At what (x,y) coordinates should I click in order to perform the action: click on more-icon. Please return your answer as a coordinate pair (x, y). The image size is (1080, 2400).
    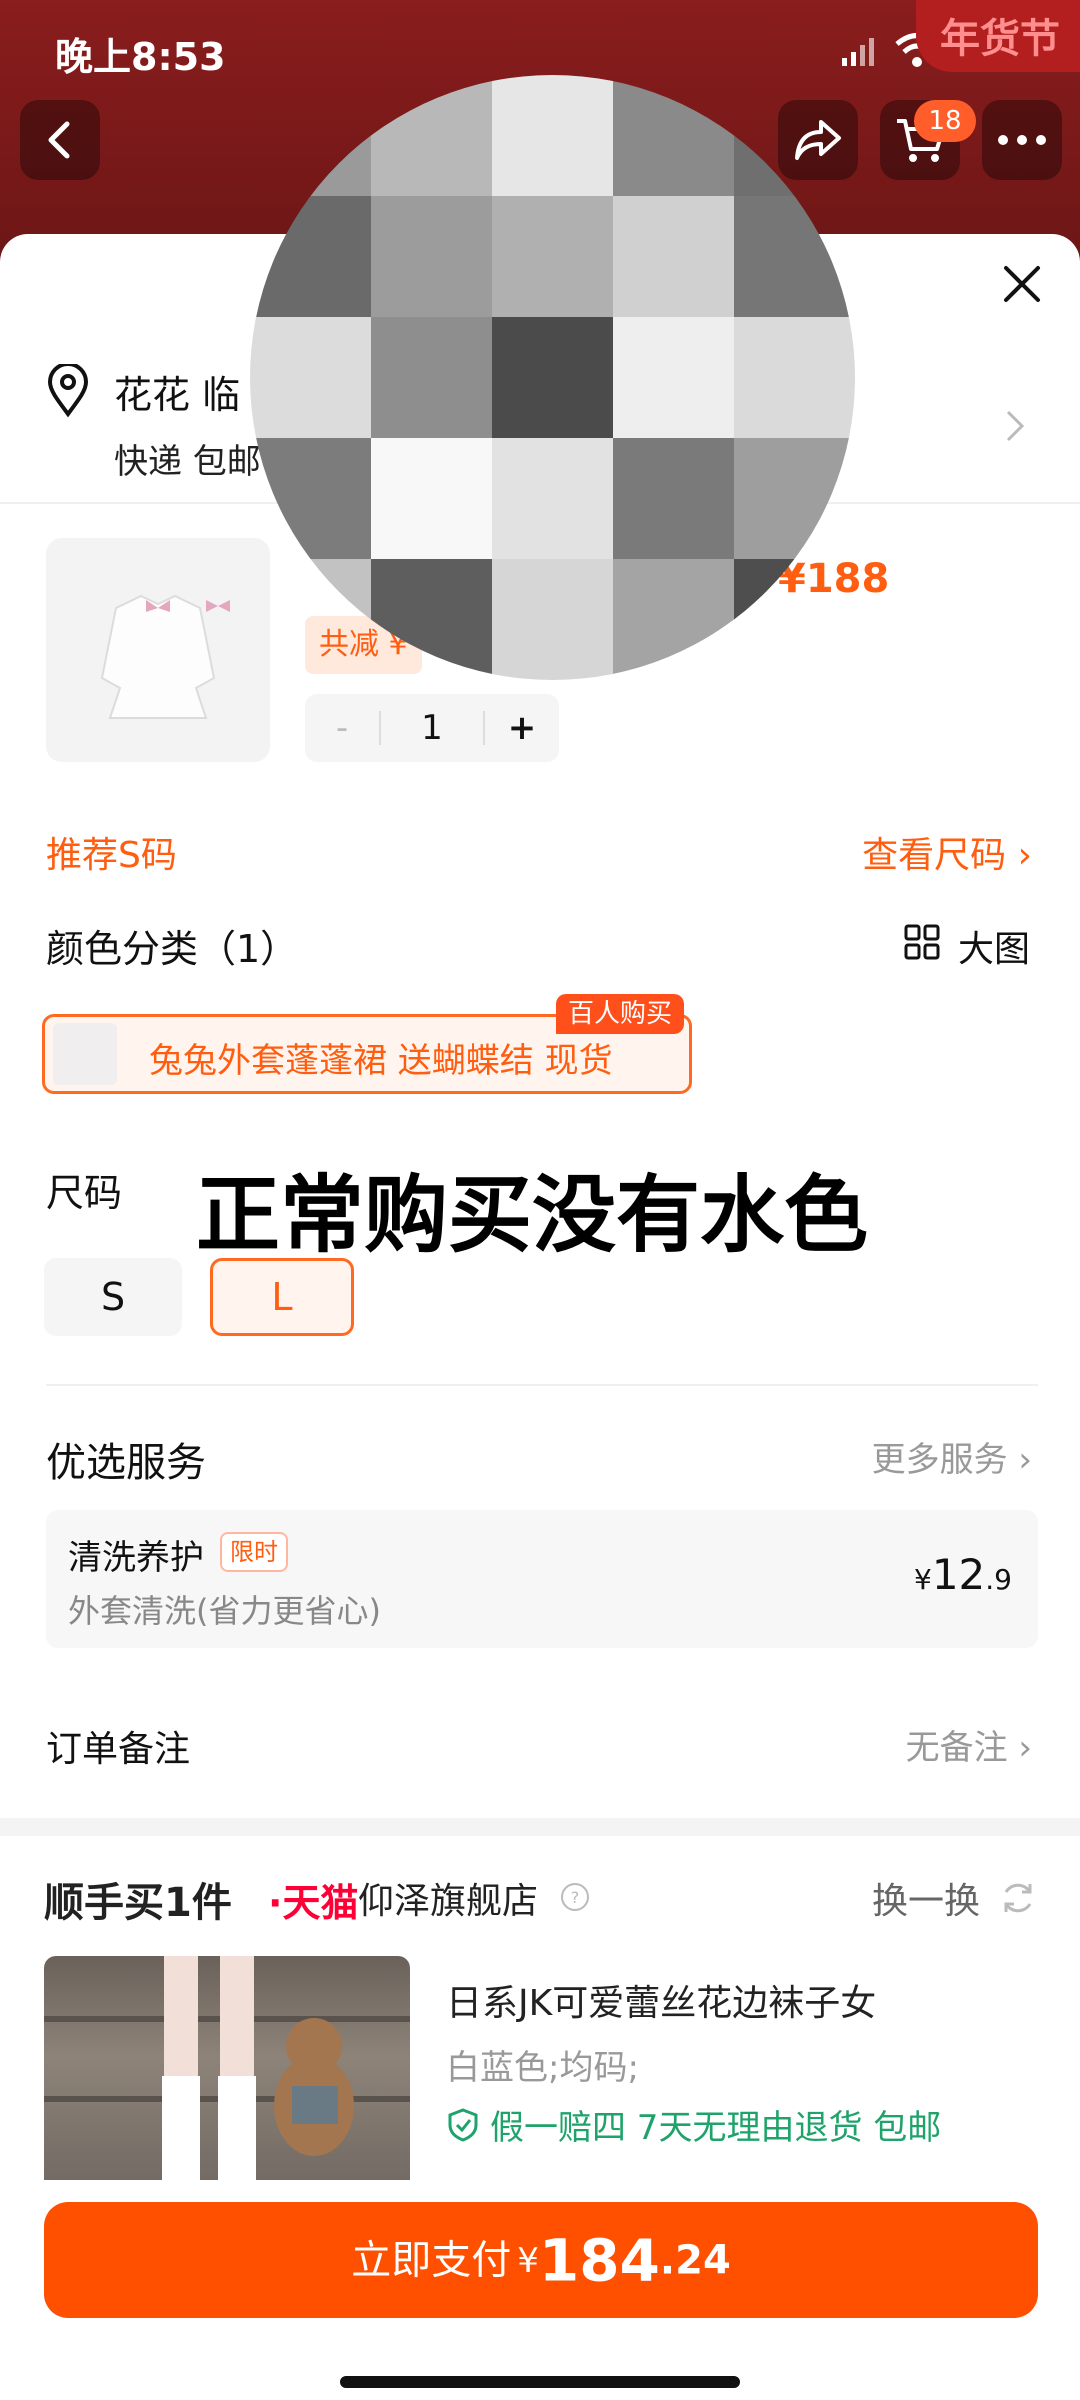
    Looking at the image, I should click on (1022, 140).